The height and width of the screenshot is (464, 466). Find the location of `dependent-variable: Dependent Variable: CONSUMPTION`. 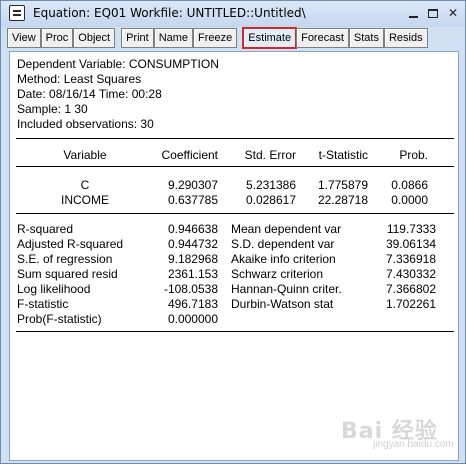

dependent-variable: Dependent Variable: CONSUMPTION is located at coordinates (118, 64).